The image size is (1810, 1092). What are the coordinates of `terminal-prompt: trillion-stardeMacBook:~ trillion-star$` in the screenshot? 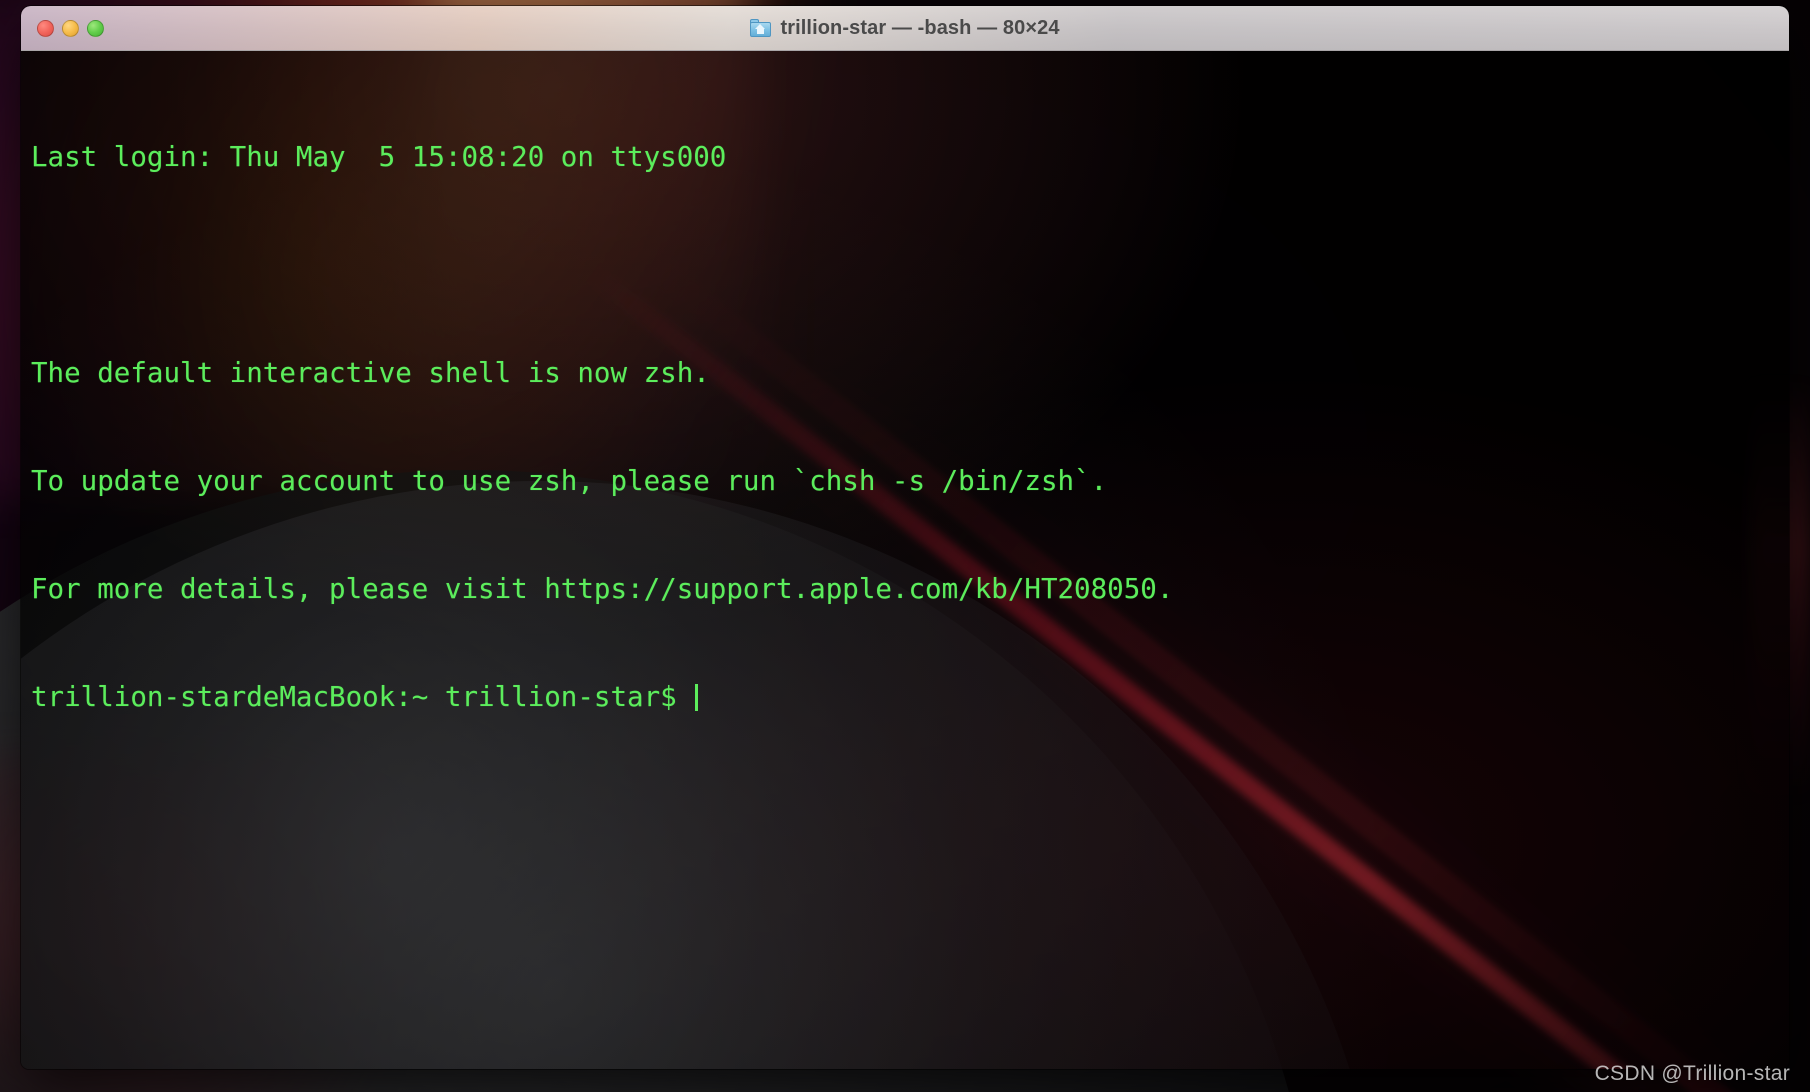 It's located at (362, 697).